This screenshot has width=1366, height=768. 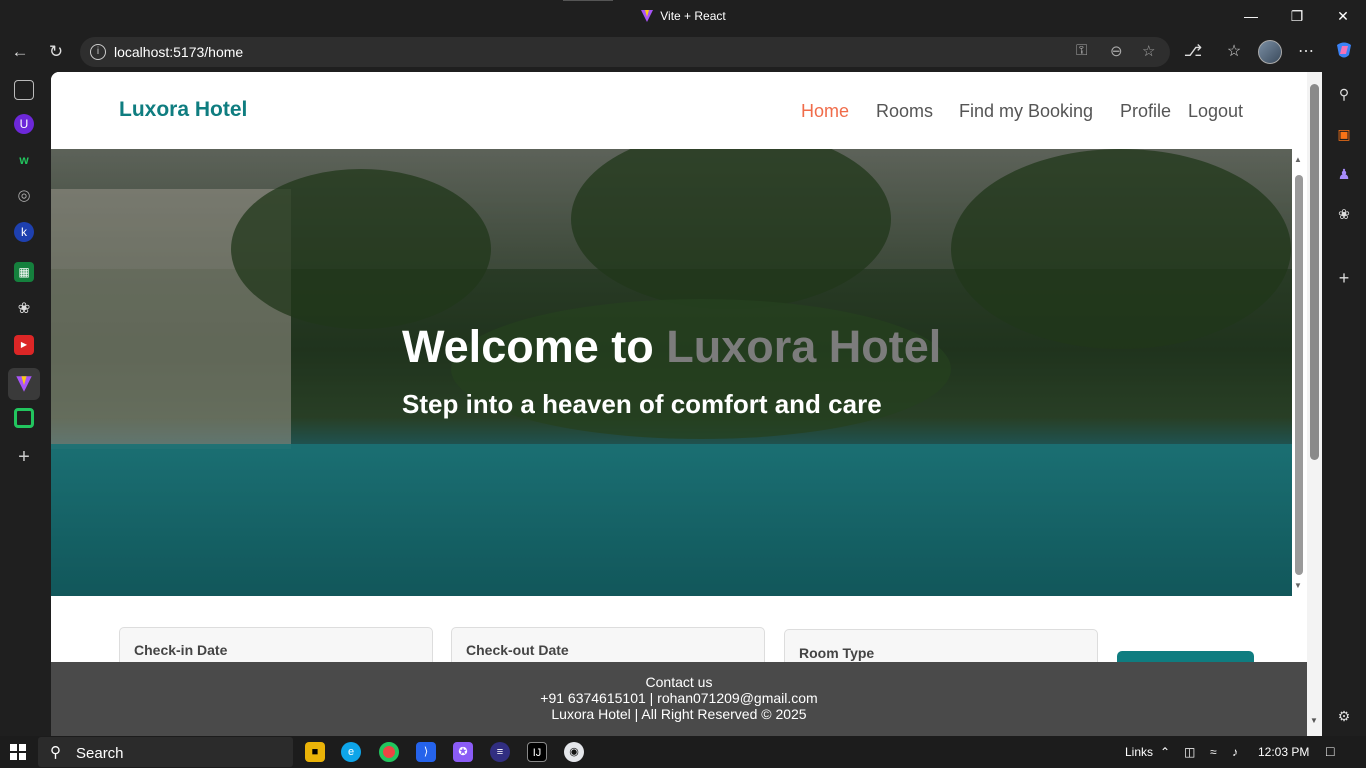 What do you see at coordinates (588, 0) in the screenshot?
I see `tab-strip-indicator` at bounding box center [588, 0].